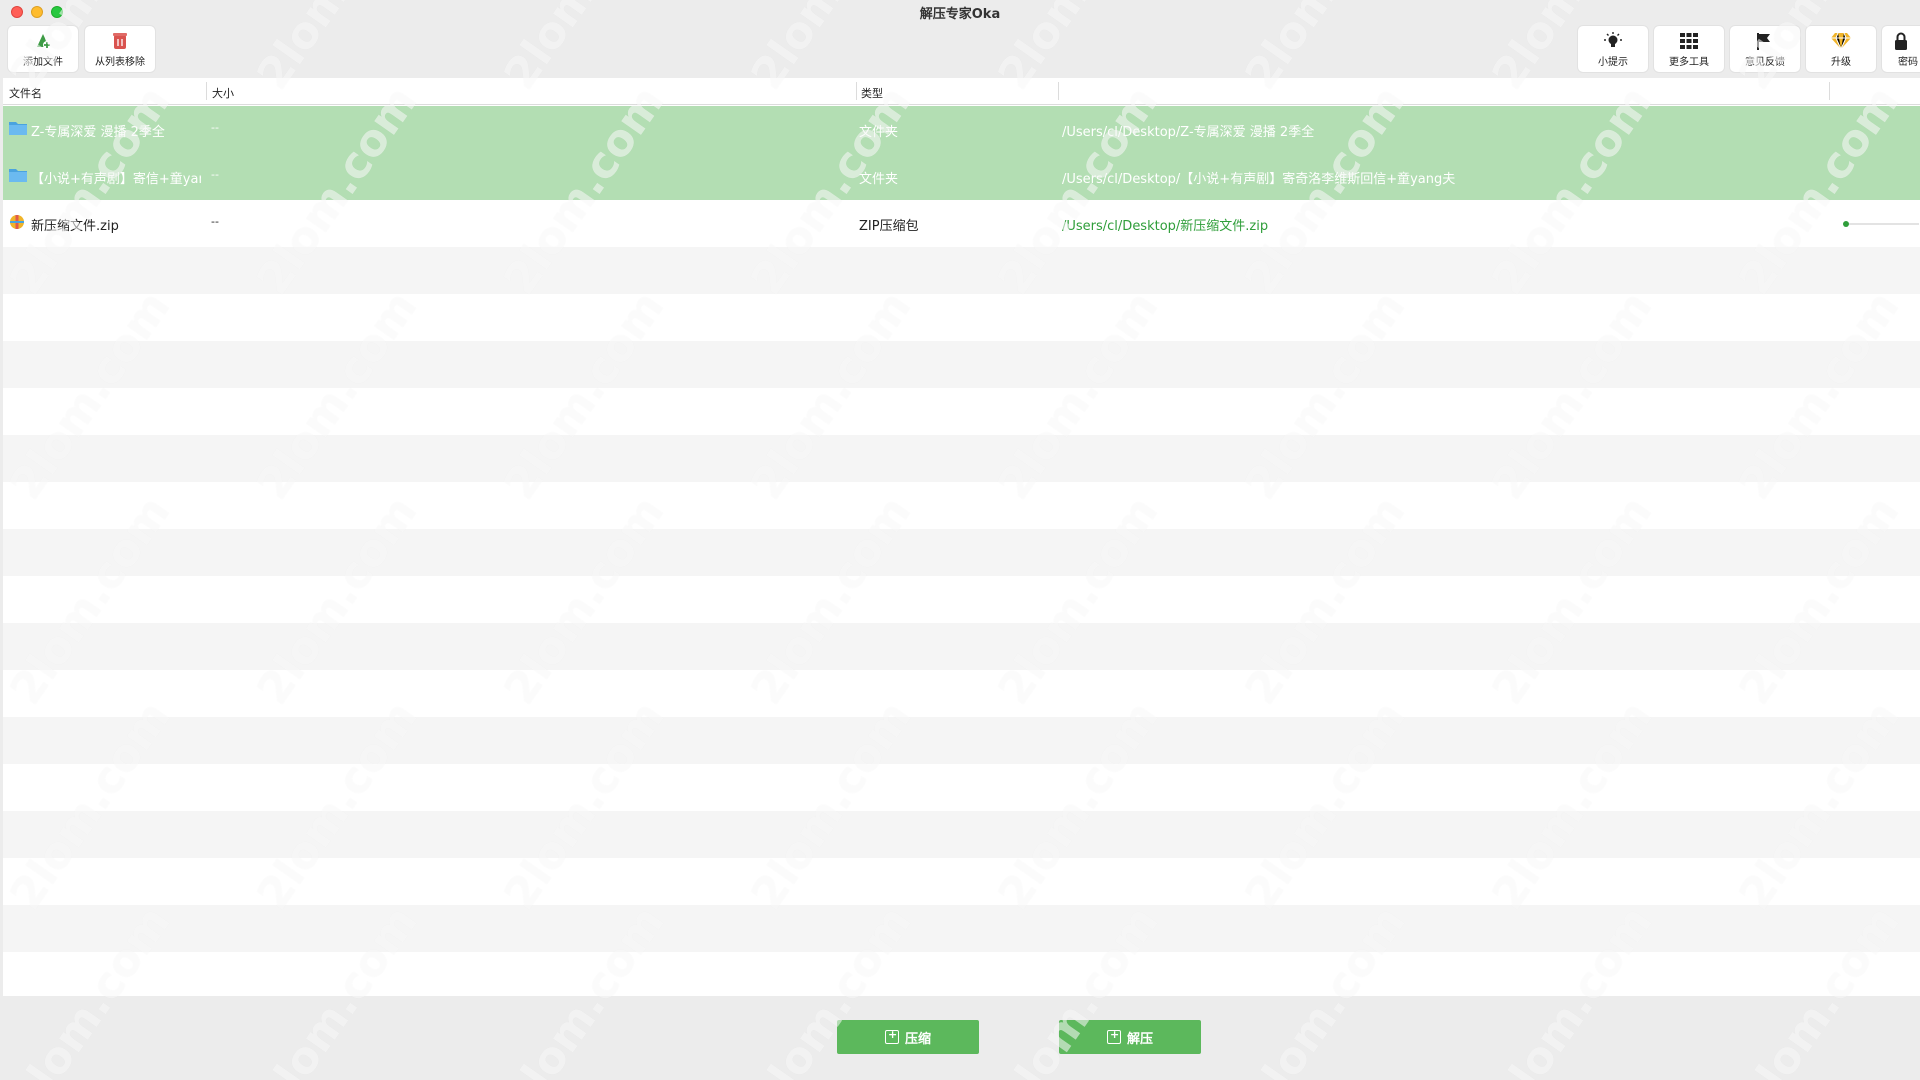  I want to click on bottom-bar: 压缩 解压, so click(960, 1038).